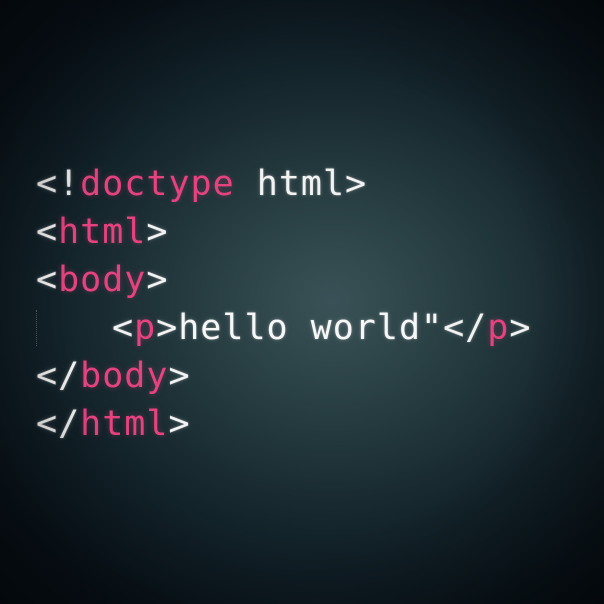 The width and height of the screenshot is (604, 604). What do you see at coordinates (102, 280) in the screenshot?
I see `body-open-tag: body` at bounding box center [102, 280].